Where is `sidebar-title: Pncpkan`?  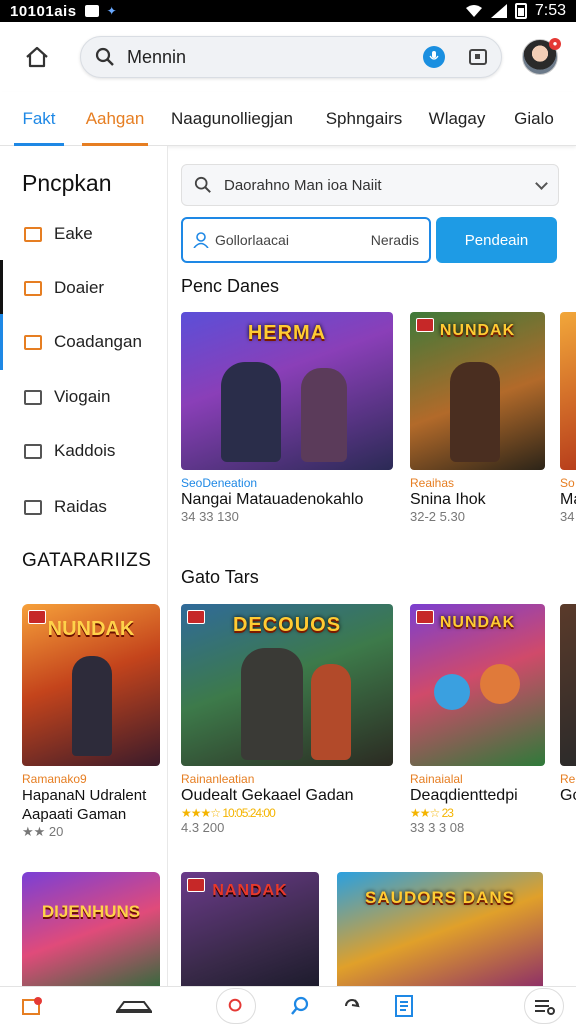 sidebar-title: Pncpkan is located at coordinates (67, 183).